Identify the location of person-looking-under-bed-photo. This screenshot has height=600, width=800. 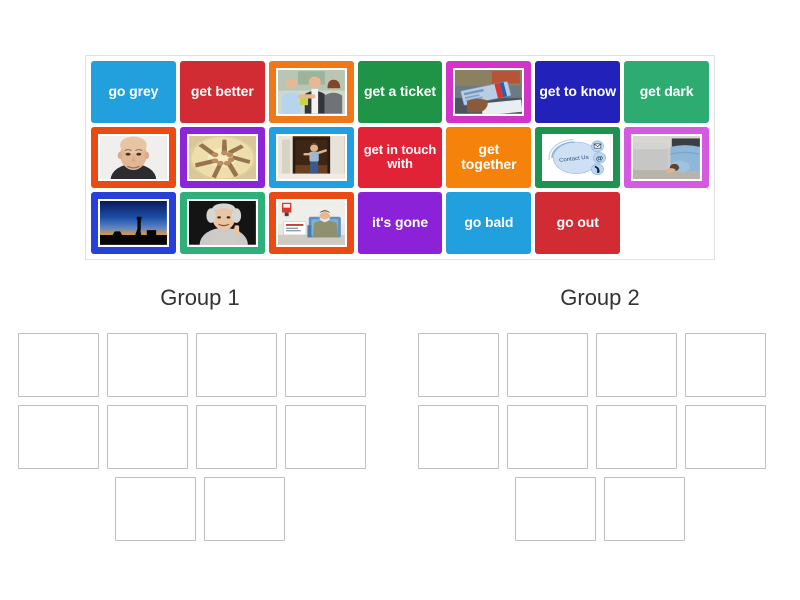
(666, 157).